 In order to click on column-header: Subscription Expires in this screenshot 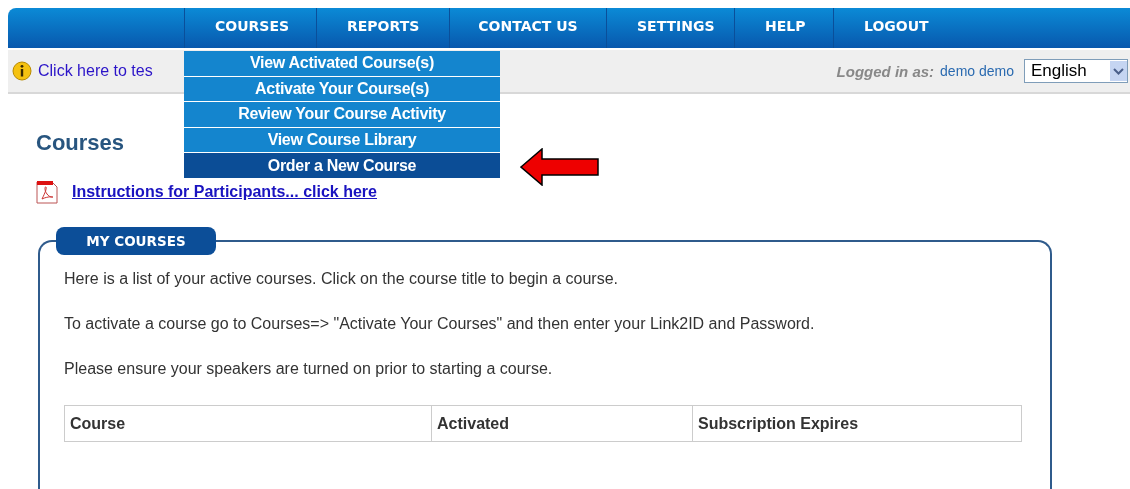, I will do `click(857, 423)`.